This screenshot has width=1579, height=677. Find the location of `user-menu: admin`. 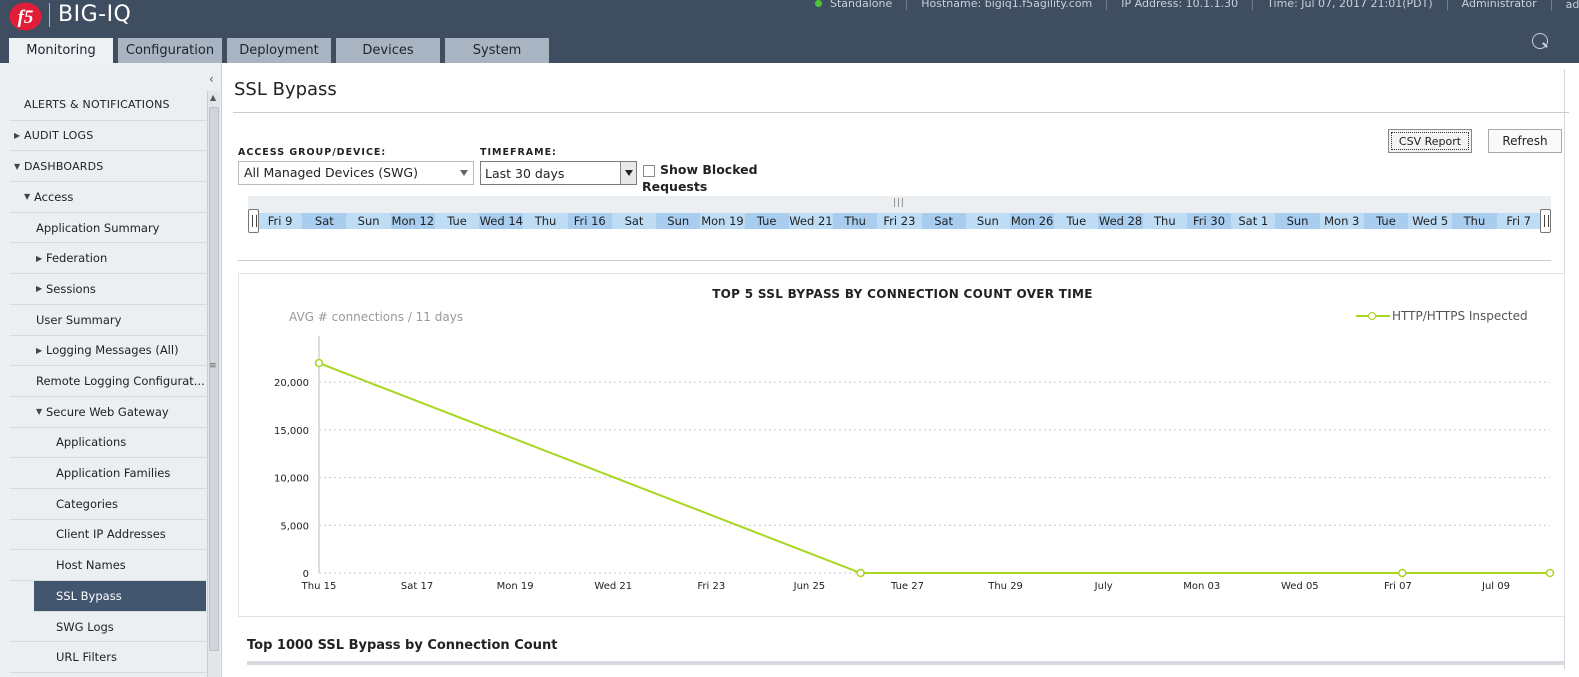

user-menu: admin is located at coordinates (1564, 5).